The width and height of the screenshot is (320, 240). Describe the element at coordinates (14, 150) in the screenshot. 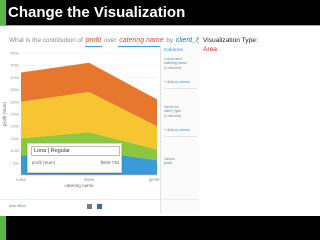

I see `y-tick-label: 100k` at that location.